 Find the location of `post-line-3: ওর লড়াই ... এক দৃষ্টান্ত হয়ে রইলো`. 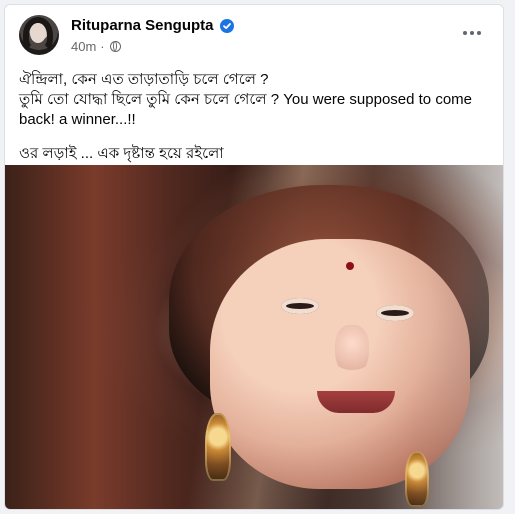

post-line-3: ওর লড়াই ... এক দৃষ্টান্ত হয়ে রইলো is located at coordinates (121, 153).